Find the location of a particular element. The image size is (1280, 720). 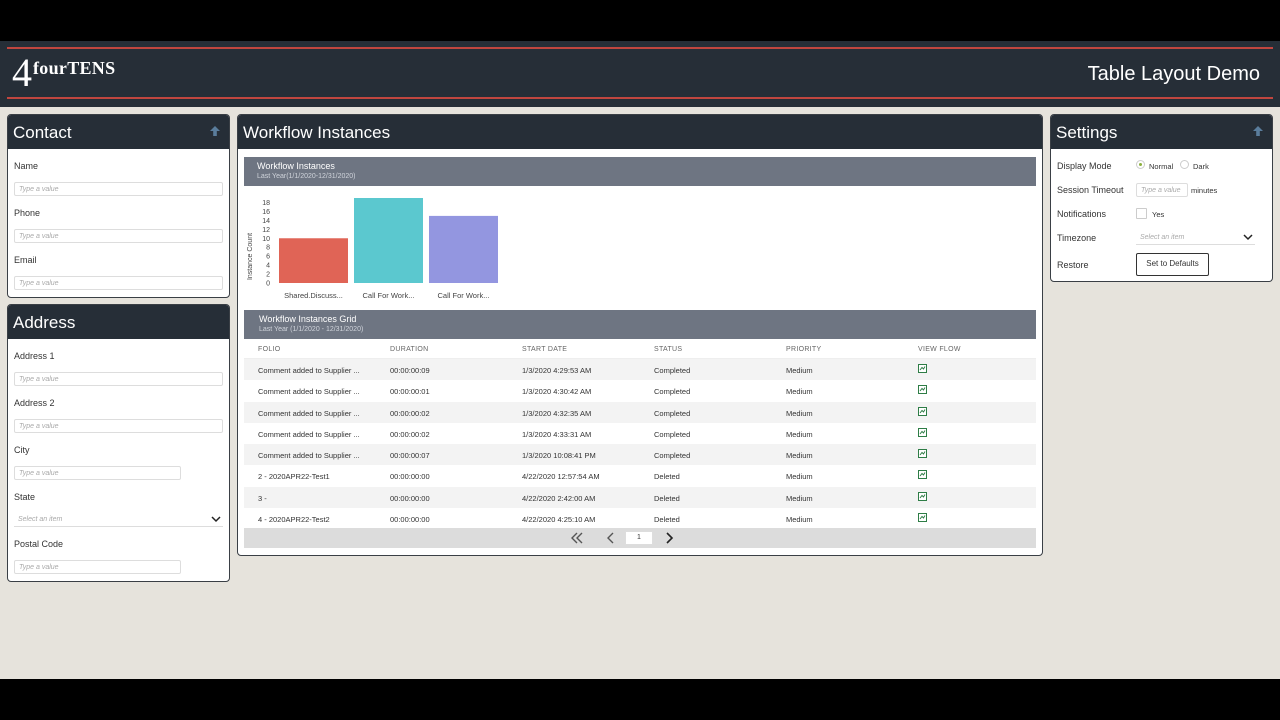

normal-mode-radio is located at coordinates (1140, 164).